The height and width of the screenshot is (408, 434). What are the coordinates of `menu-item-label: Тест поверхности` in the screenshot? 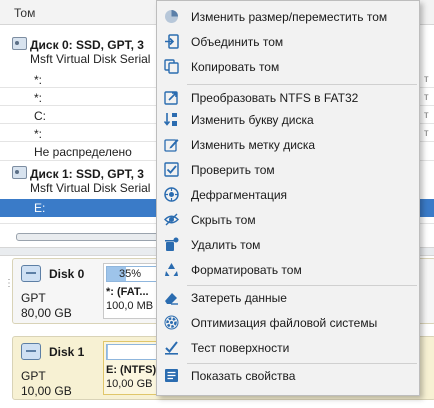 It's located at (240, 348).